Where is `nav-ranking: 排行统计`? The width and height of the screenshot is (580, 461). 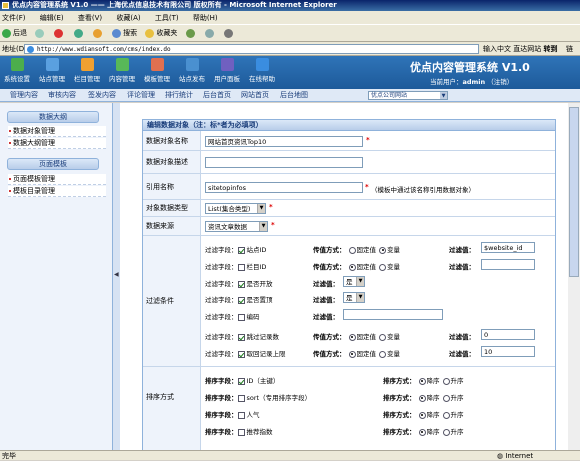
nav-ranking: 排行统计 is located at coordinates (179, 95).